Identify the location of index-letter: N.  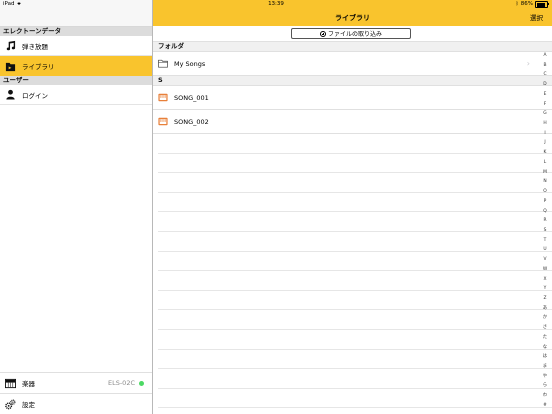
(544, 182).